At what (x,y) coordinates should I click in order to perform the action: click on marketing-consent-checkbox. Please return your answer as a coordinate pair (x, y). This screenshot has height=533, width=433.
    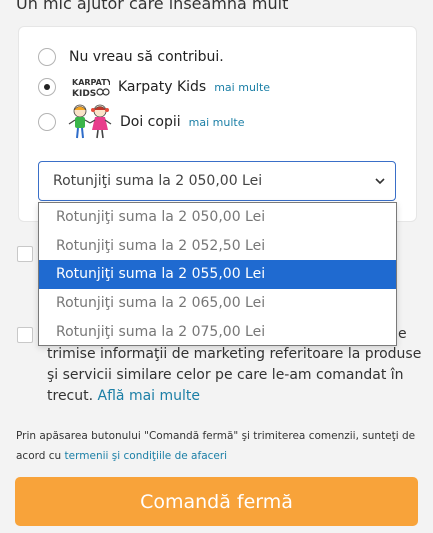
    Looking at the image, I should click on (25, 335).